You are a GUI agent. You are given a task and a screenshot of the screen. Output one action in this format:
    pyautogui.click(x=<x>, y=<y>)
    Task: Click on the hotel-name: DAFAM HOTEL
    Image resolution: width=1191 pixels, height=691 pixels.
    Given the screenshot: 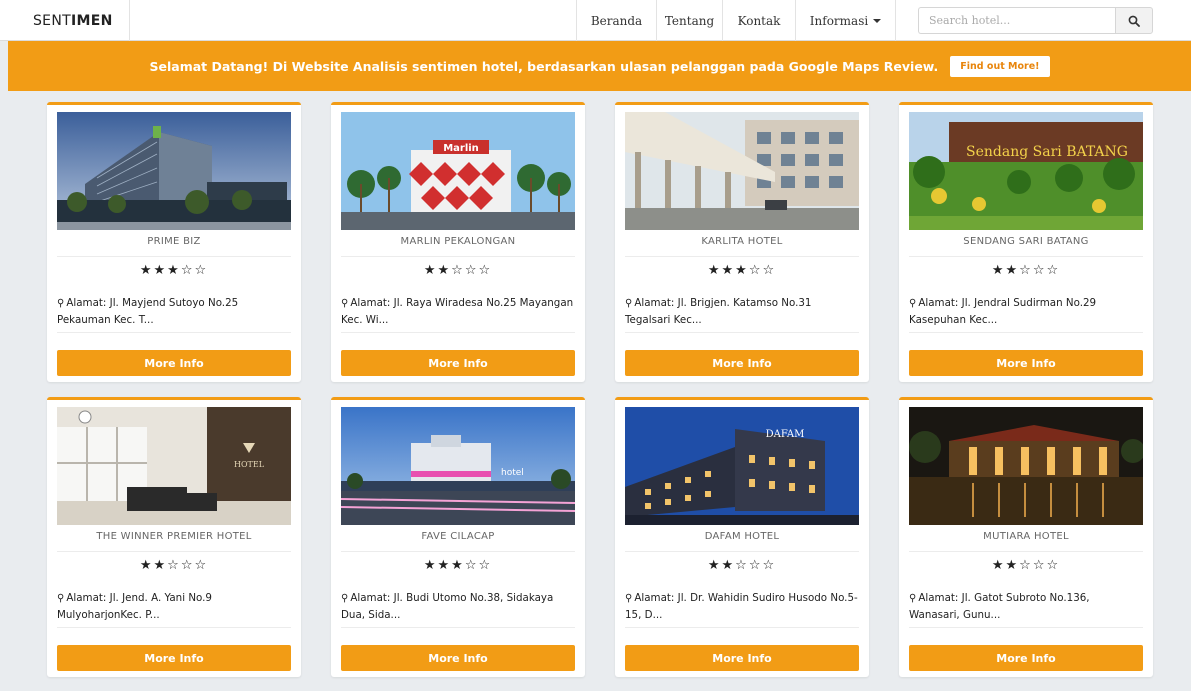 What is the action you would take?
    pyautogui.click(x=742, y=536)
    